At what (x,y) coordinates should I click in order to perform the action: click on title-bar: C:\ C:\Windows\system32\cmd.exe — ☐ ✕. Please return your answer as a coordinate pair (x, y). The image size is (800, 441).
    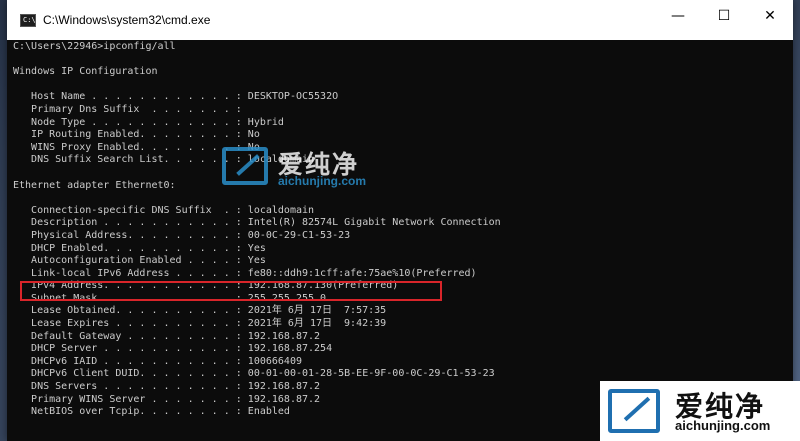
    Looking at the image, I should click on (400, 20).